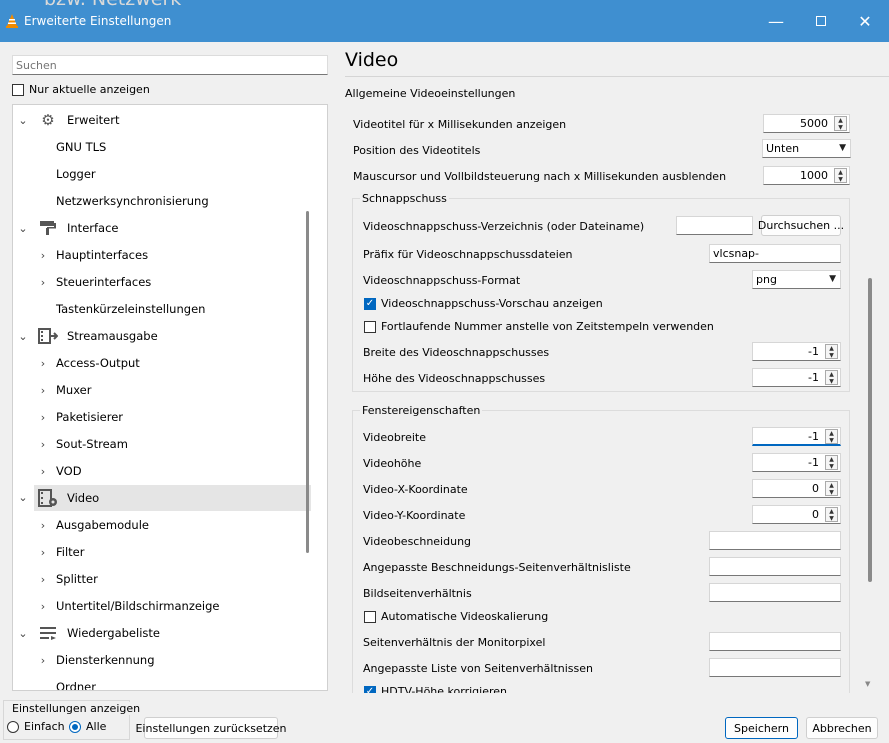 The width and height of the screenshot is (889, 743). What do you see at coordinates (456, 616) in the screenshot?
I see `autoscale-checkbox: Automatische Videoskalierung` at bounding box center [456, 616].